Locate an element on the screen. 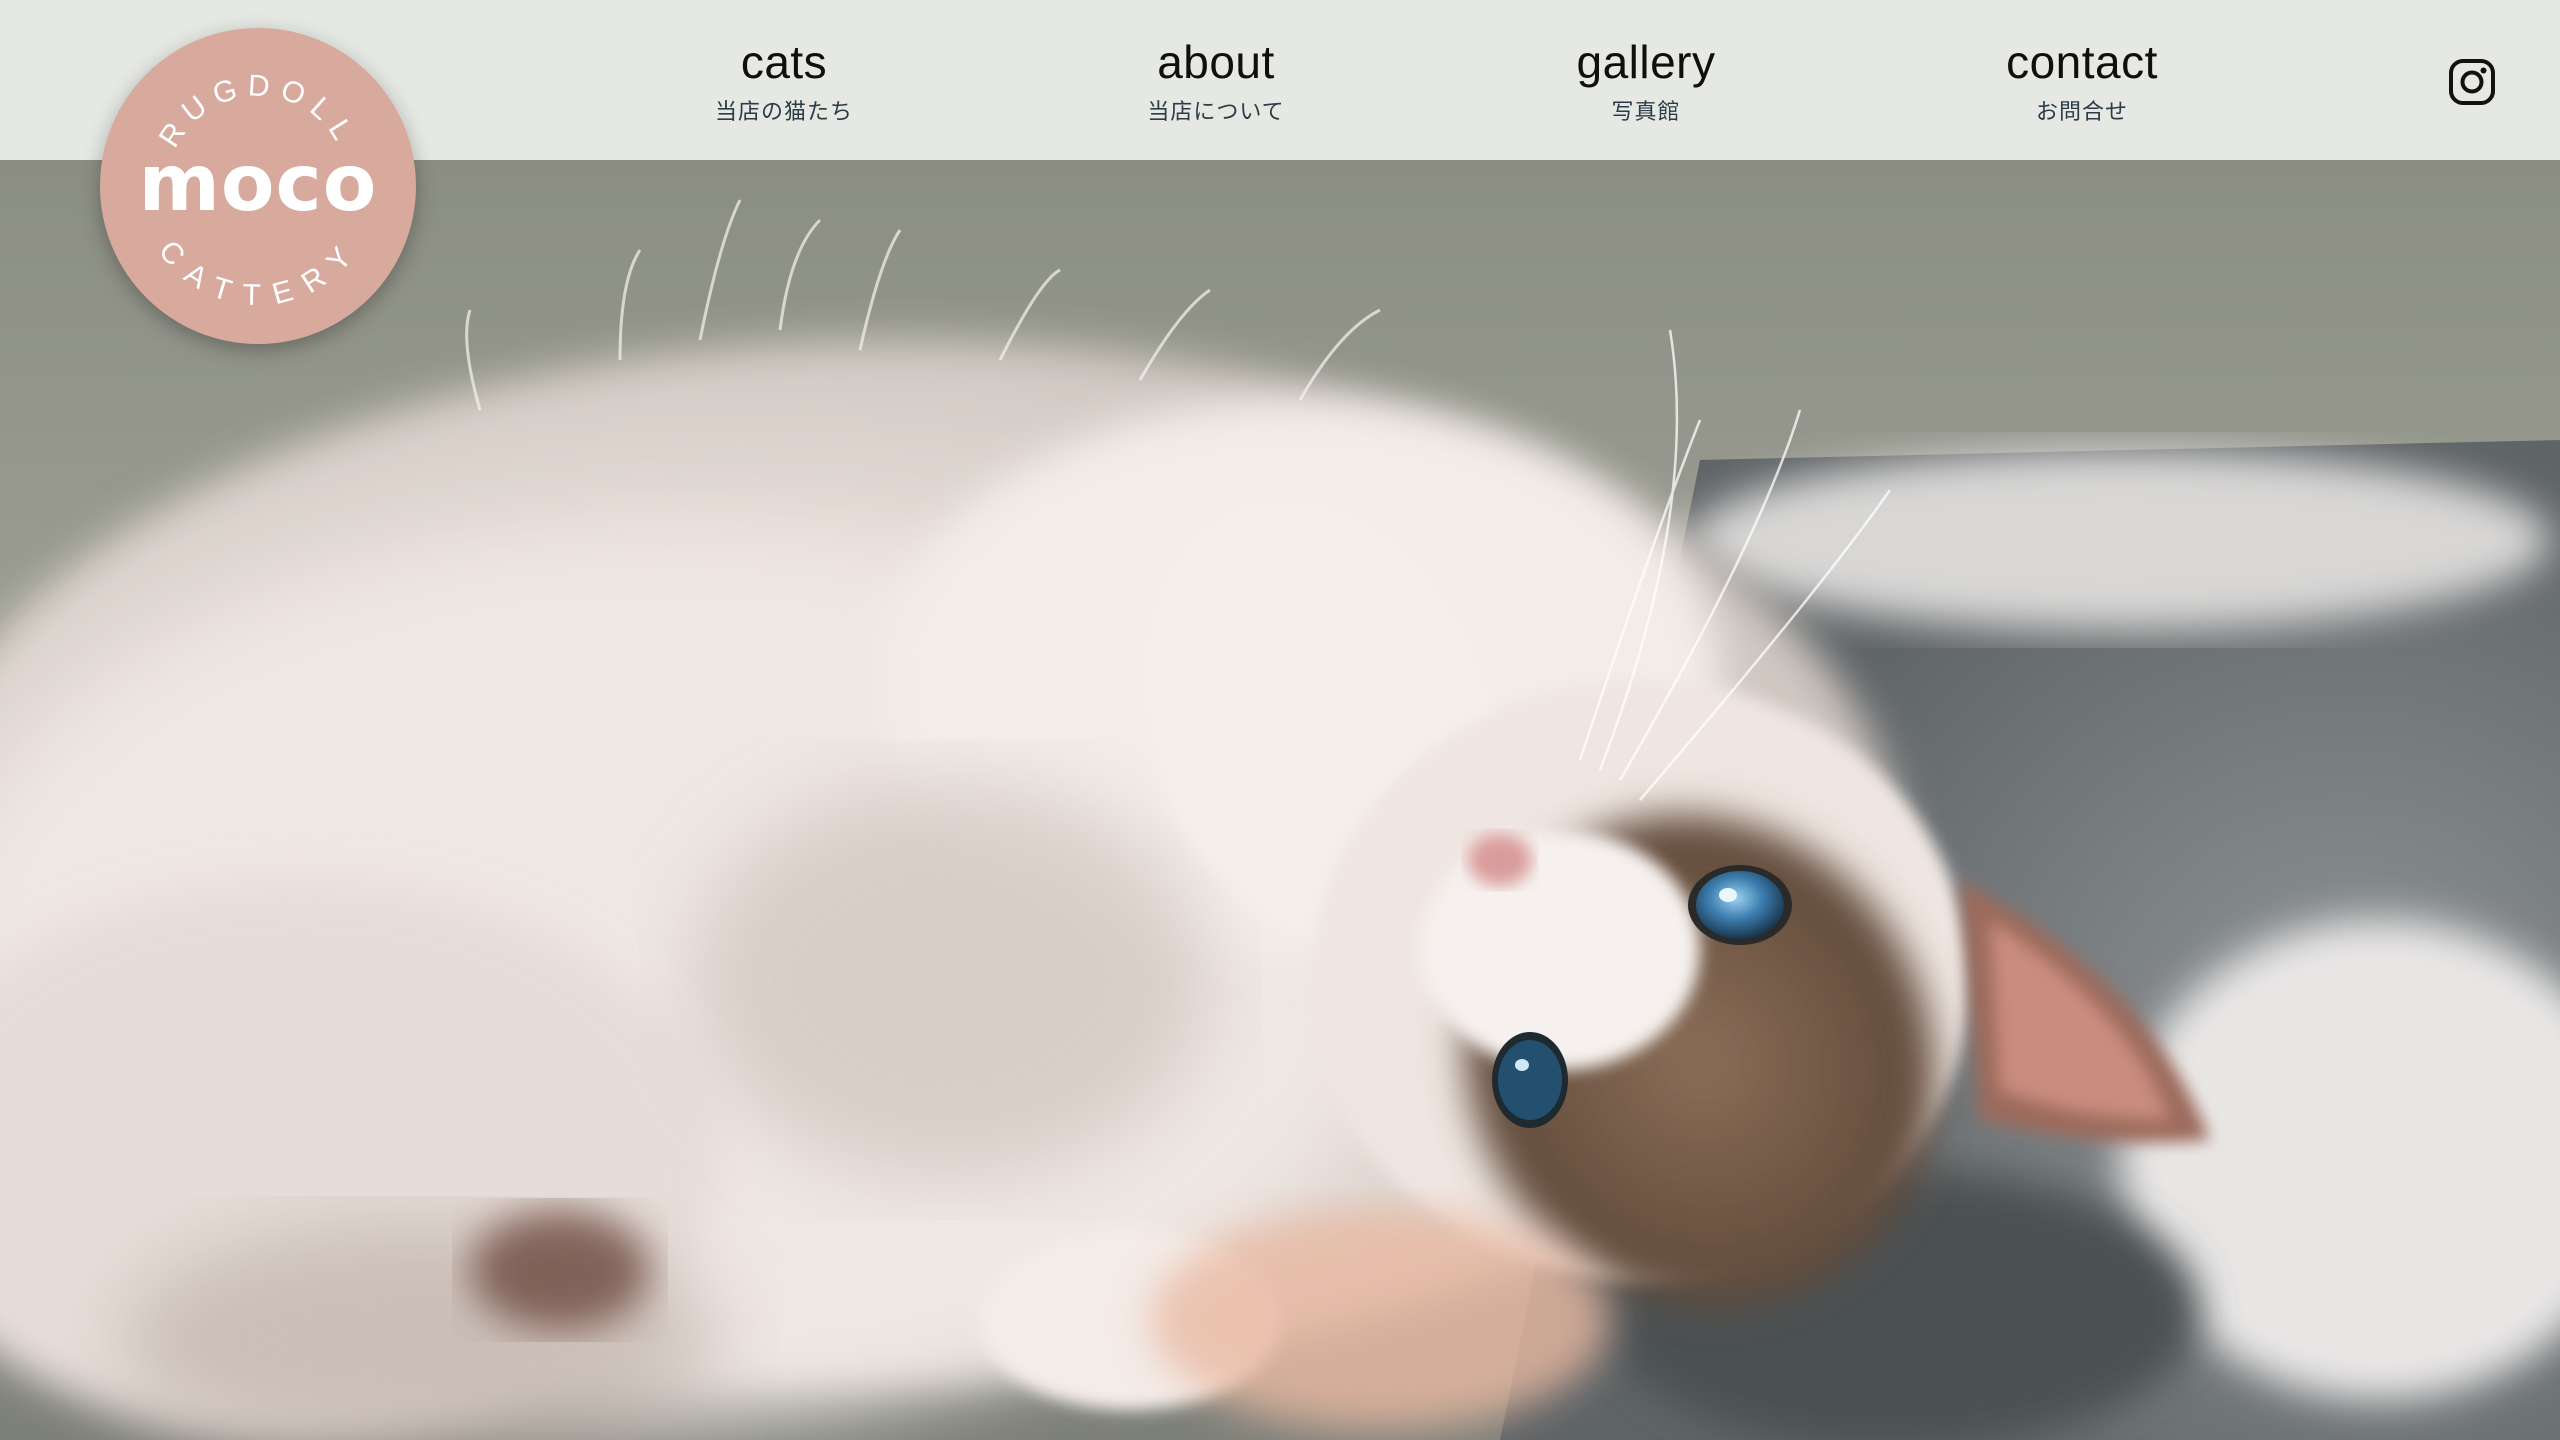 The width and height of the screenshot is (2560, 1440). logo-main-text: moco is located at coordinates (258, 184).